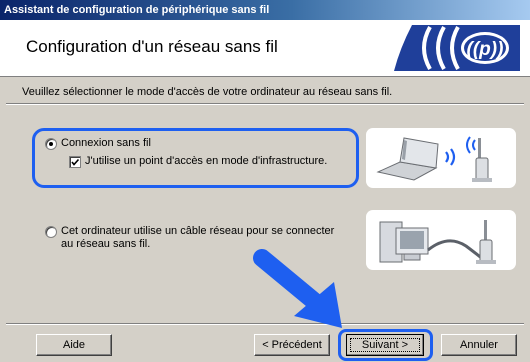 Image resolution: width=530 pixels, height=362 pixels. What do you see at coordinates (441, 240) in the screenshot?
I see `wired-computer-illustration` at bounding box center [441, 240].